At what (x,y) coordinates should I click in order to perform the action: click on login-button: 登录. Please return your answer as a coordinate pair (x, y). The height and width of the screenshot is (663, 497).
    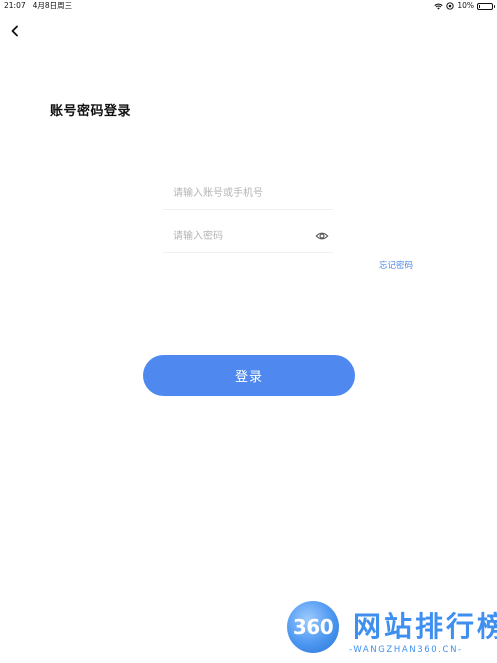
    Looking at the image, I should click on (249, 375).